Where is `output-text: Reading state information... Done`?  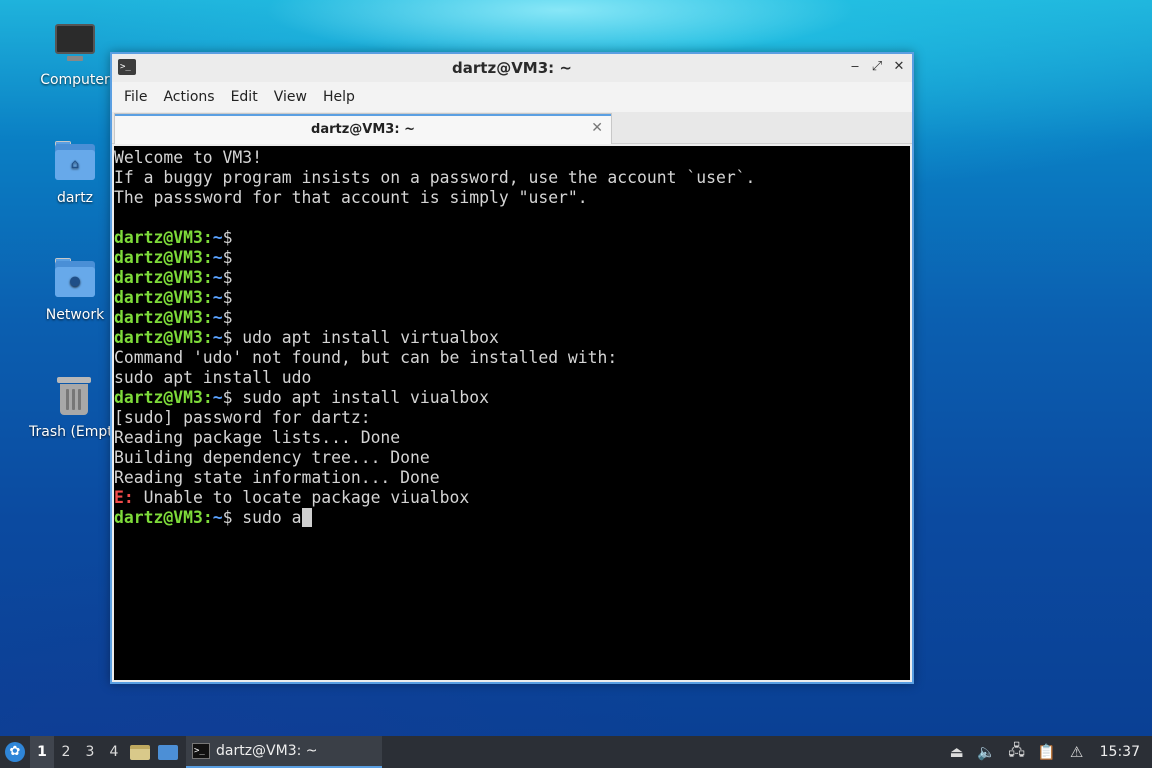 output-text: Reading state information... Done is located at coordinates (277, 477).